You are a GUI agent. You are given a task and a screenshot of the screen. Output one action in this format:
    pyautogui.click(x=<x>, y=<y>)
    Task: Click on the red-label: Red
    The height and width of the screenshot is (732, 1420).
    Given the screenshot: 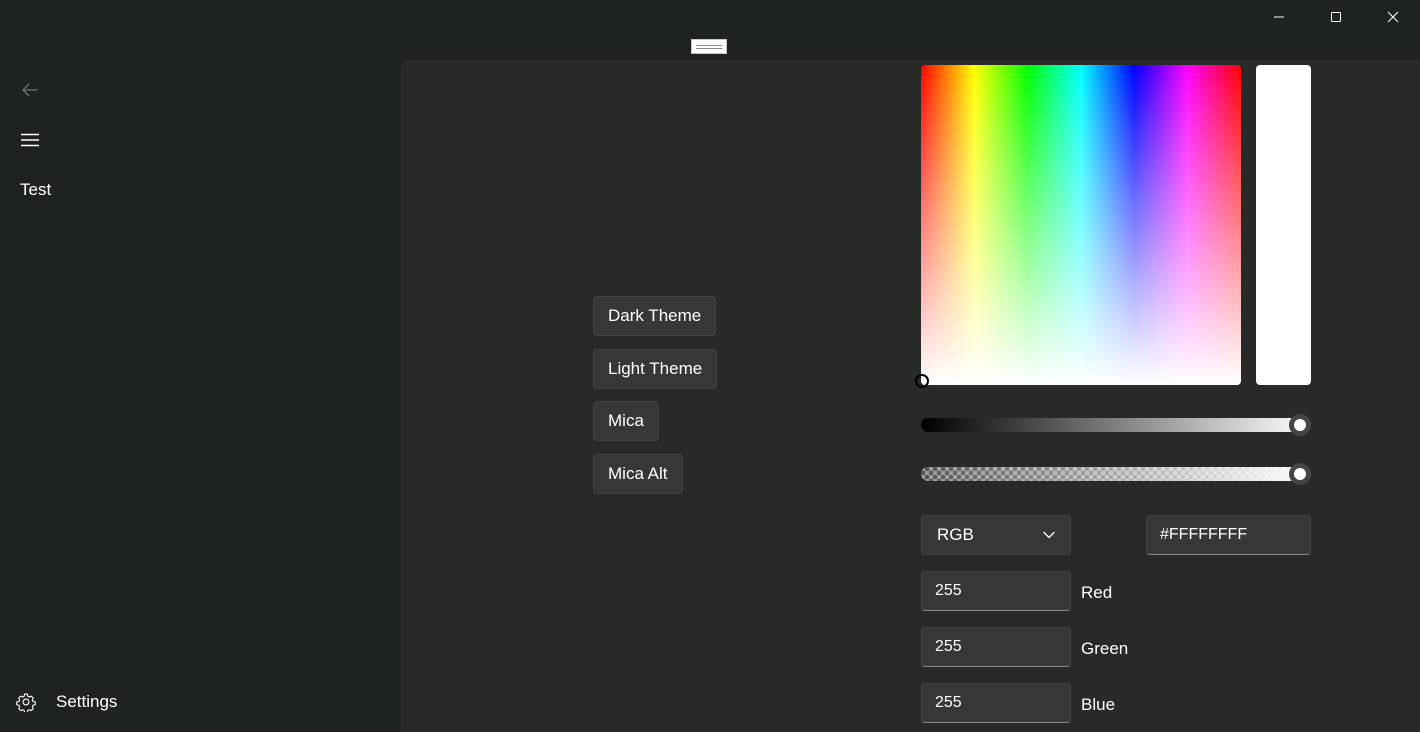 What is the action you would take?
    pyautogui.click(x=1097, y=592)
    